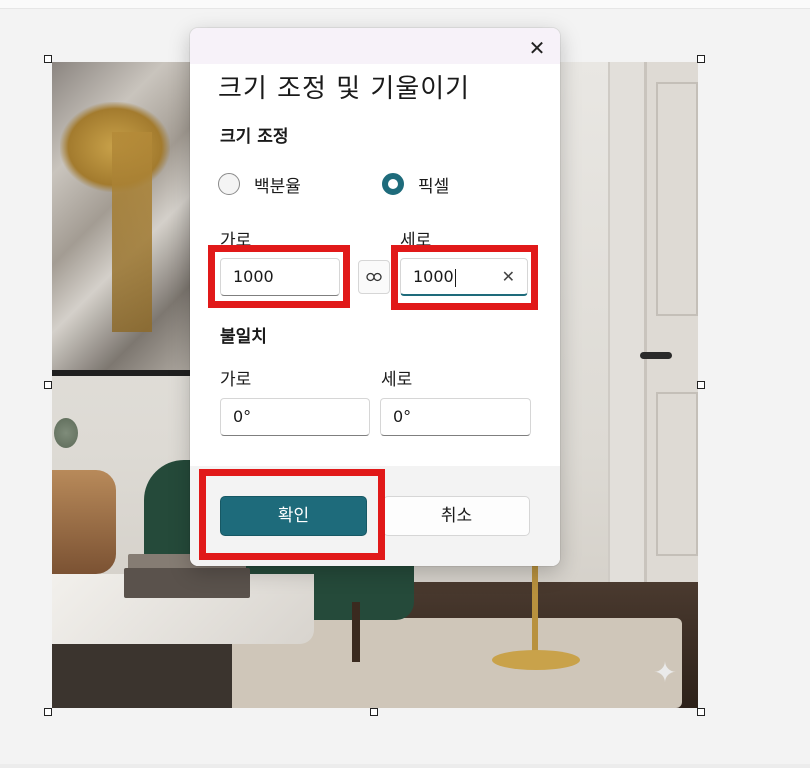 This screenshot has width=810, height=768. Describe the element at coordinates (456, 516) in the screenshot. I see `cancel-button: 취소` at that location.